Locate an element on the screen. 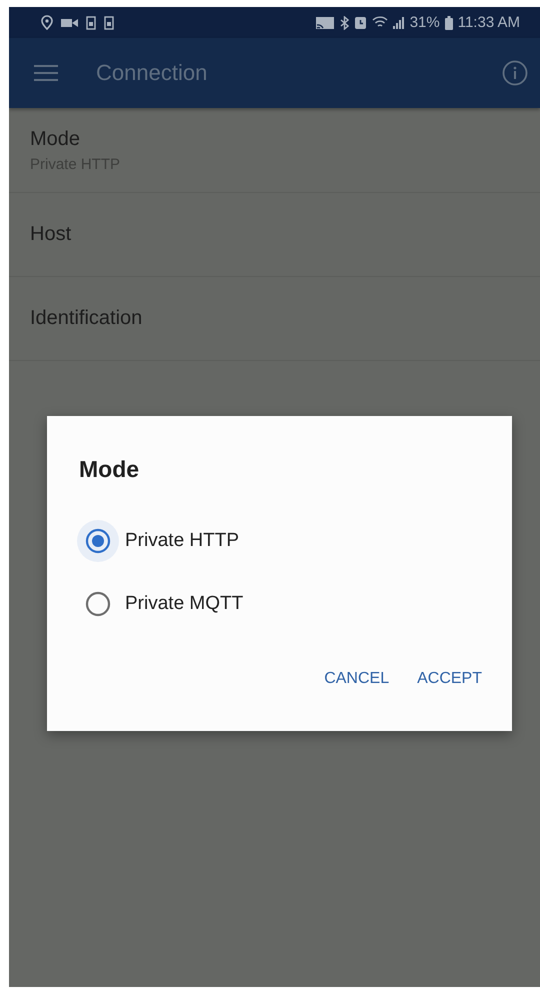  radio-option-label: Private HTTP is located at coordinates (182, 541).